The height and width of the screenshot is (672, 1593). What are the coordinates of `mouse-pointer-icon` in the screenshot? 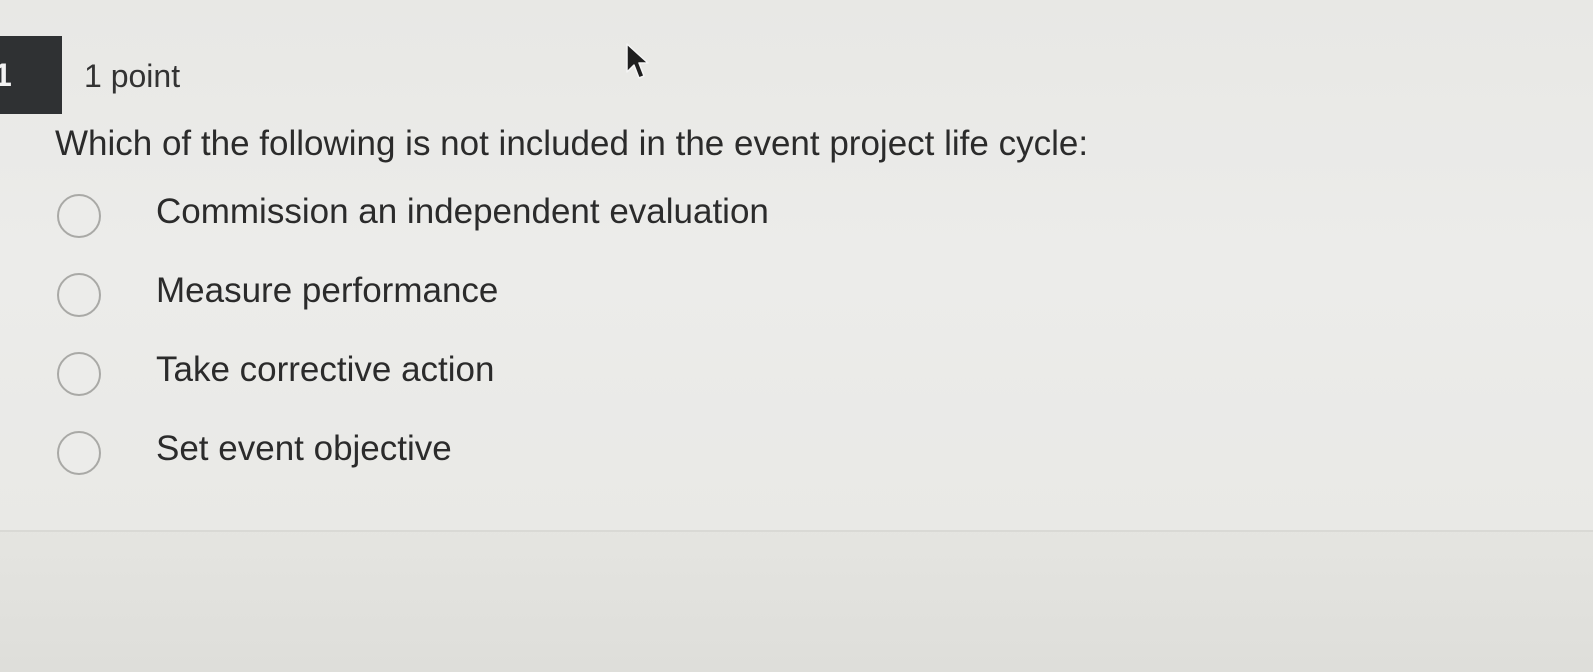 It's located at (637, 61).